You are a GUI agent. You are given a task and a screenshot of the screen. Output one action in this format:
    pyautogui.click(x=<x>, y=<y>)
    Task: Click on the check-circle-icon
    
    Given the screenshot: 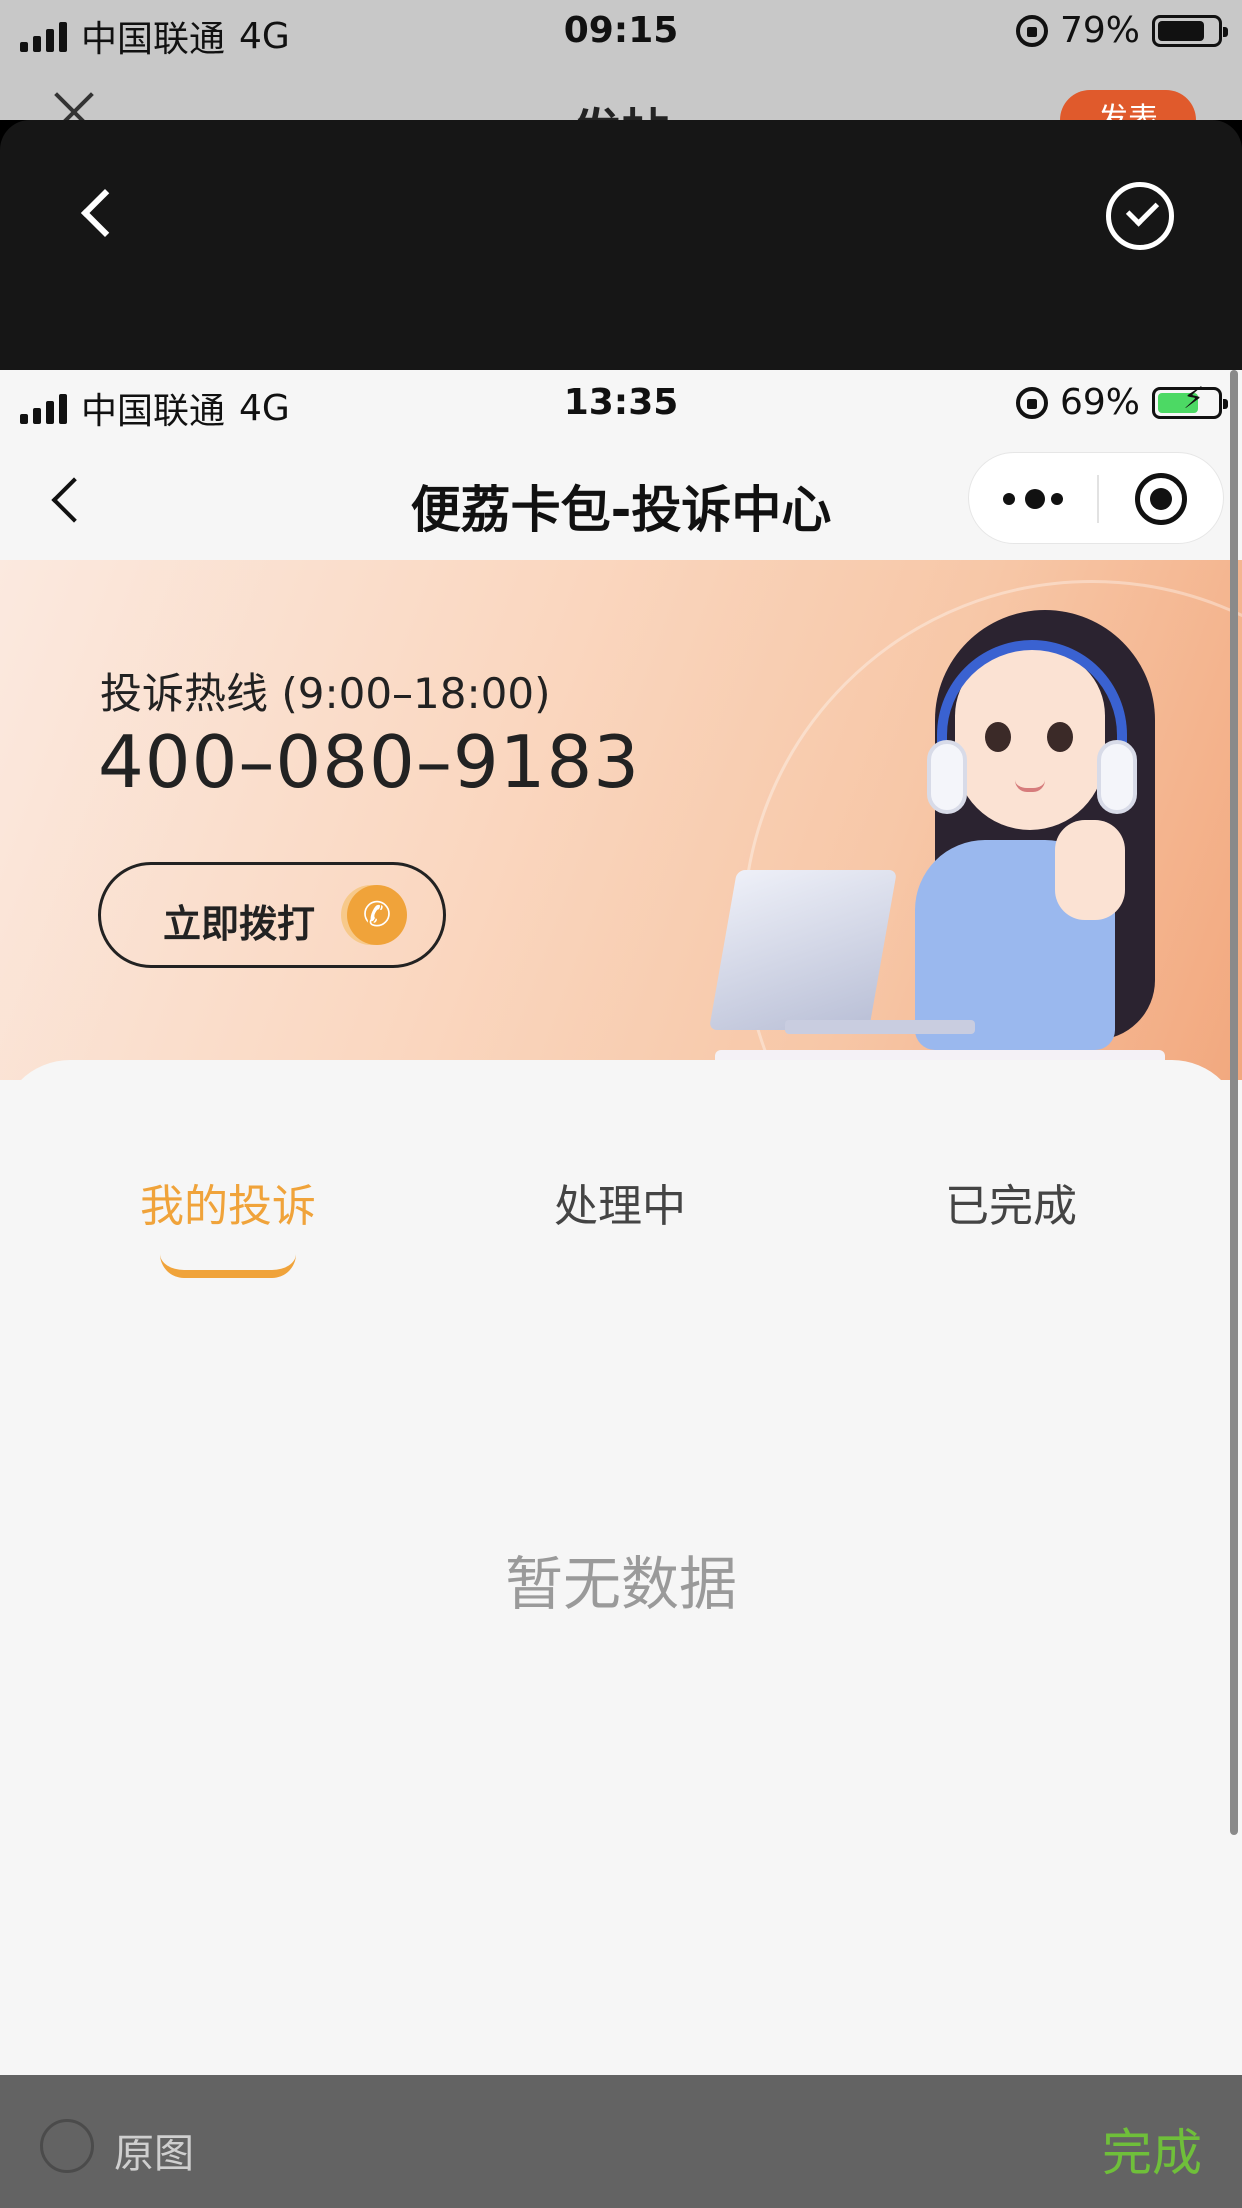 What is the action you would take?
    pyautogui.click(x=1140, y=216)
    